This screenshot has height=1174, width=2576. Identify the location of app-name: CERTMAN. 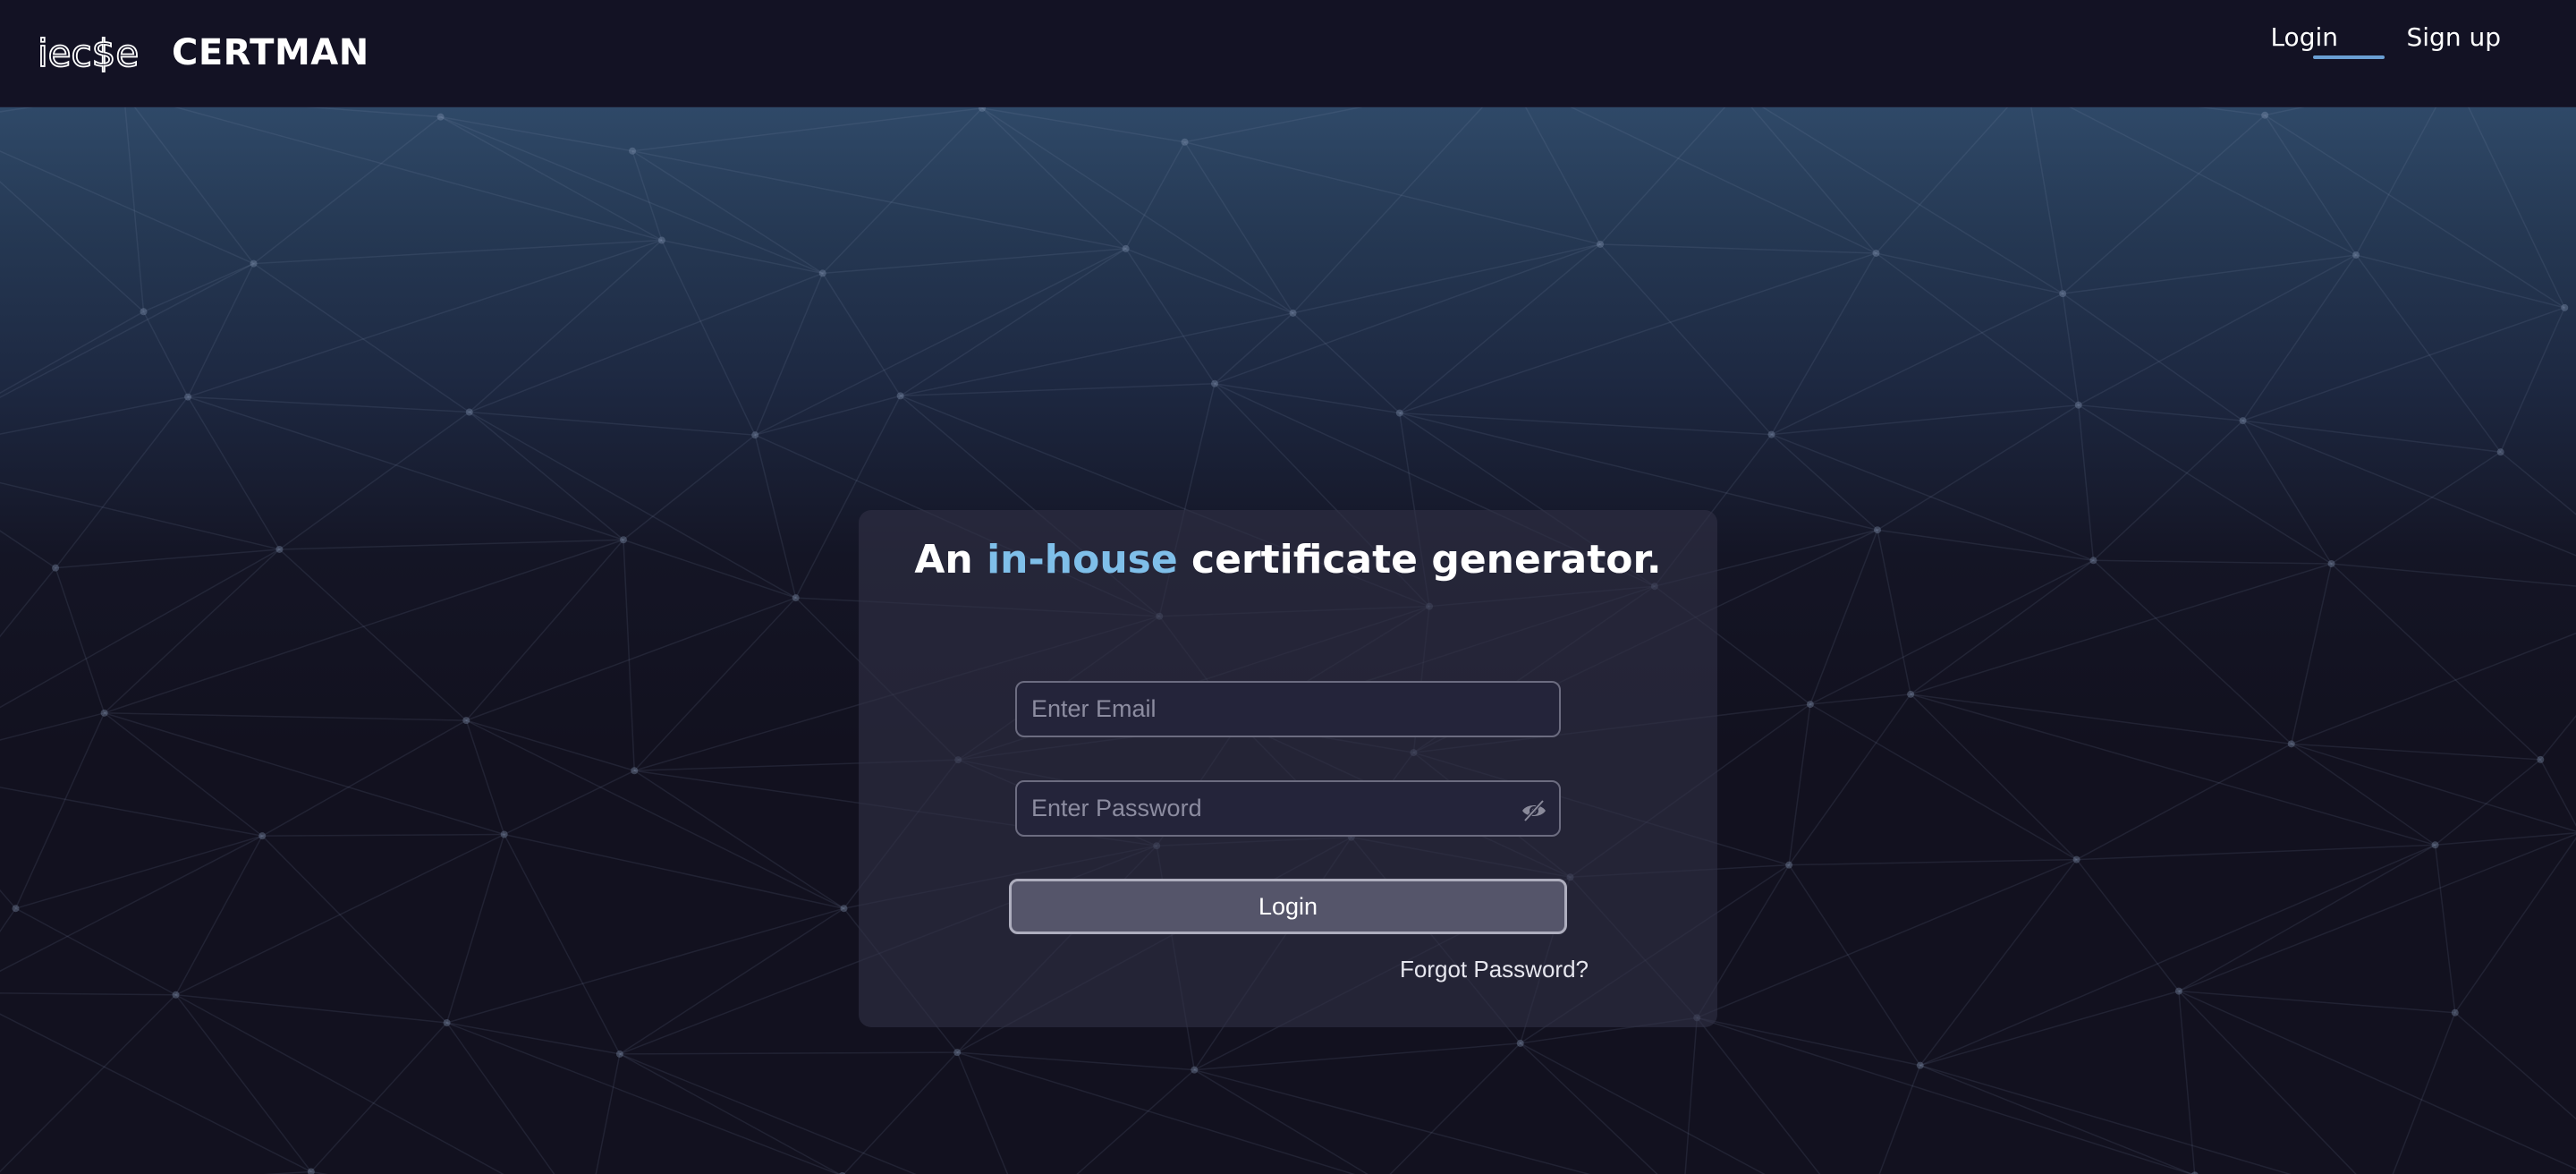
(270, 52).